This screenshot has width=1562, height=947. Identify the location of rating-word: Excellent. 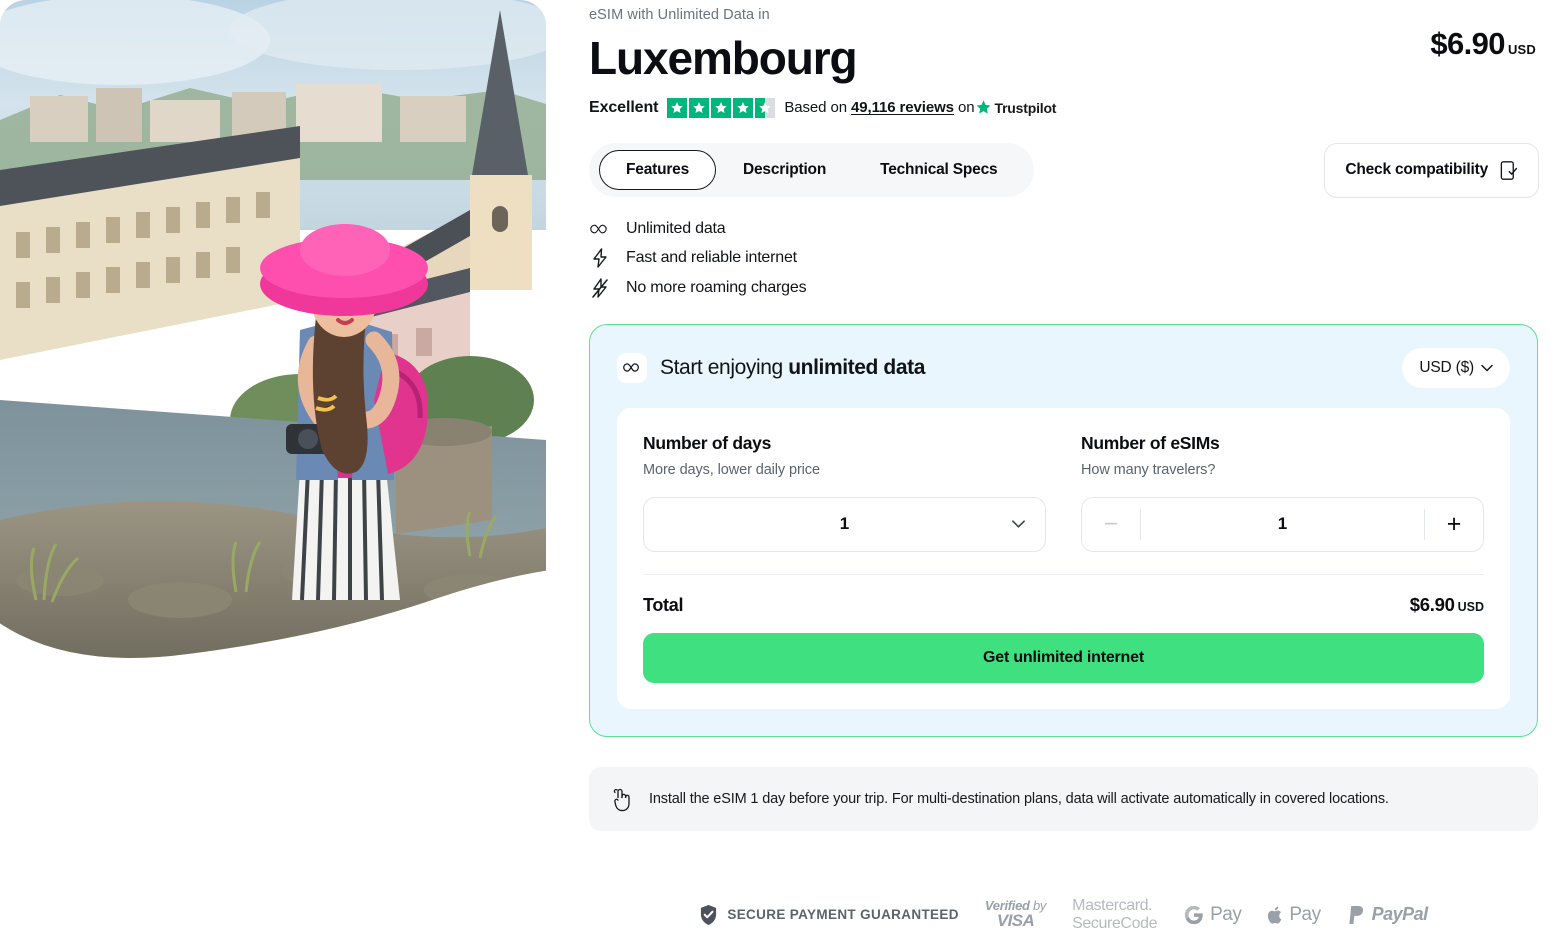
(624, 107).